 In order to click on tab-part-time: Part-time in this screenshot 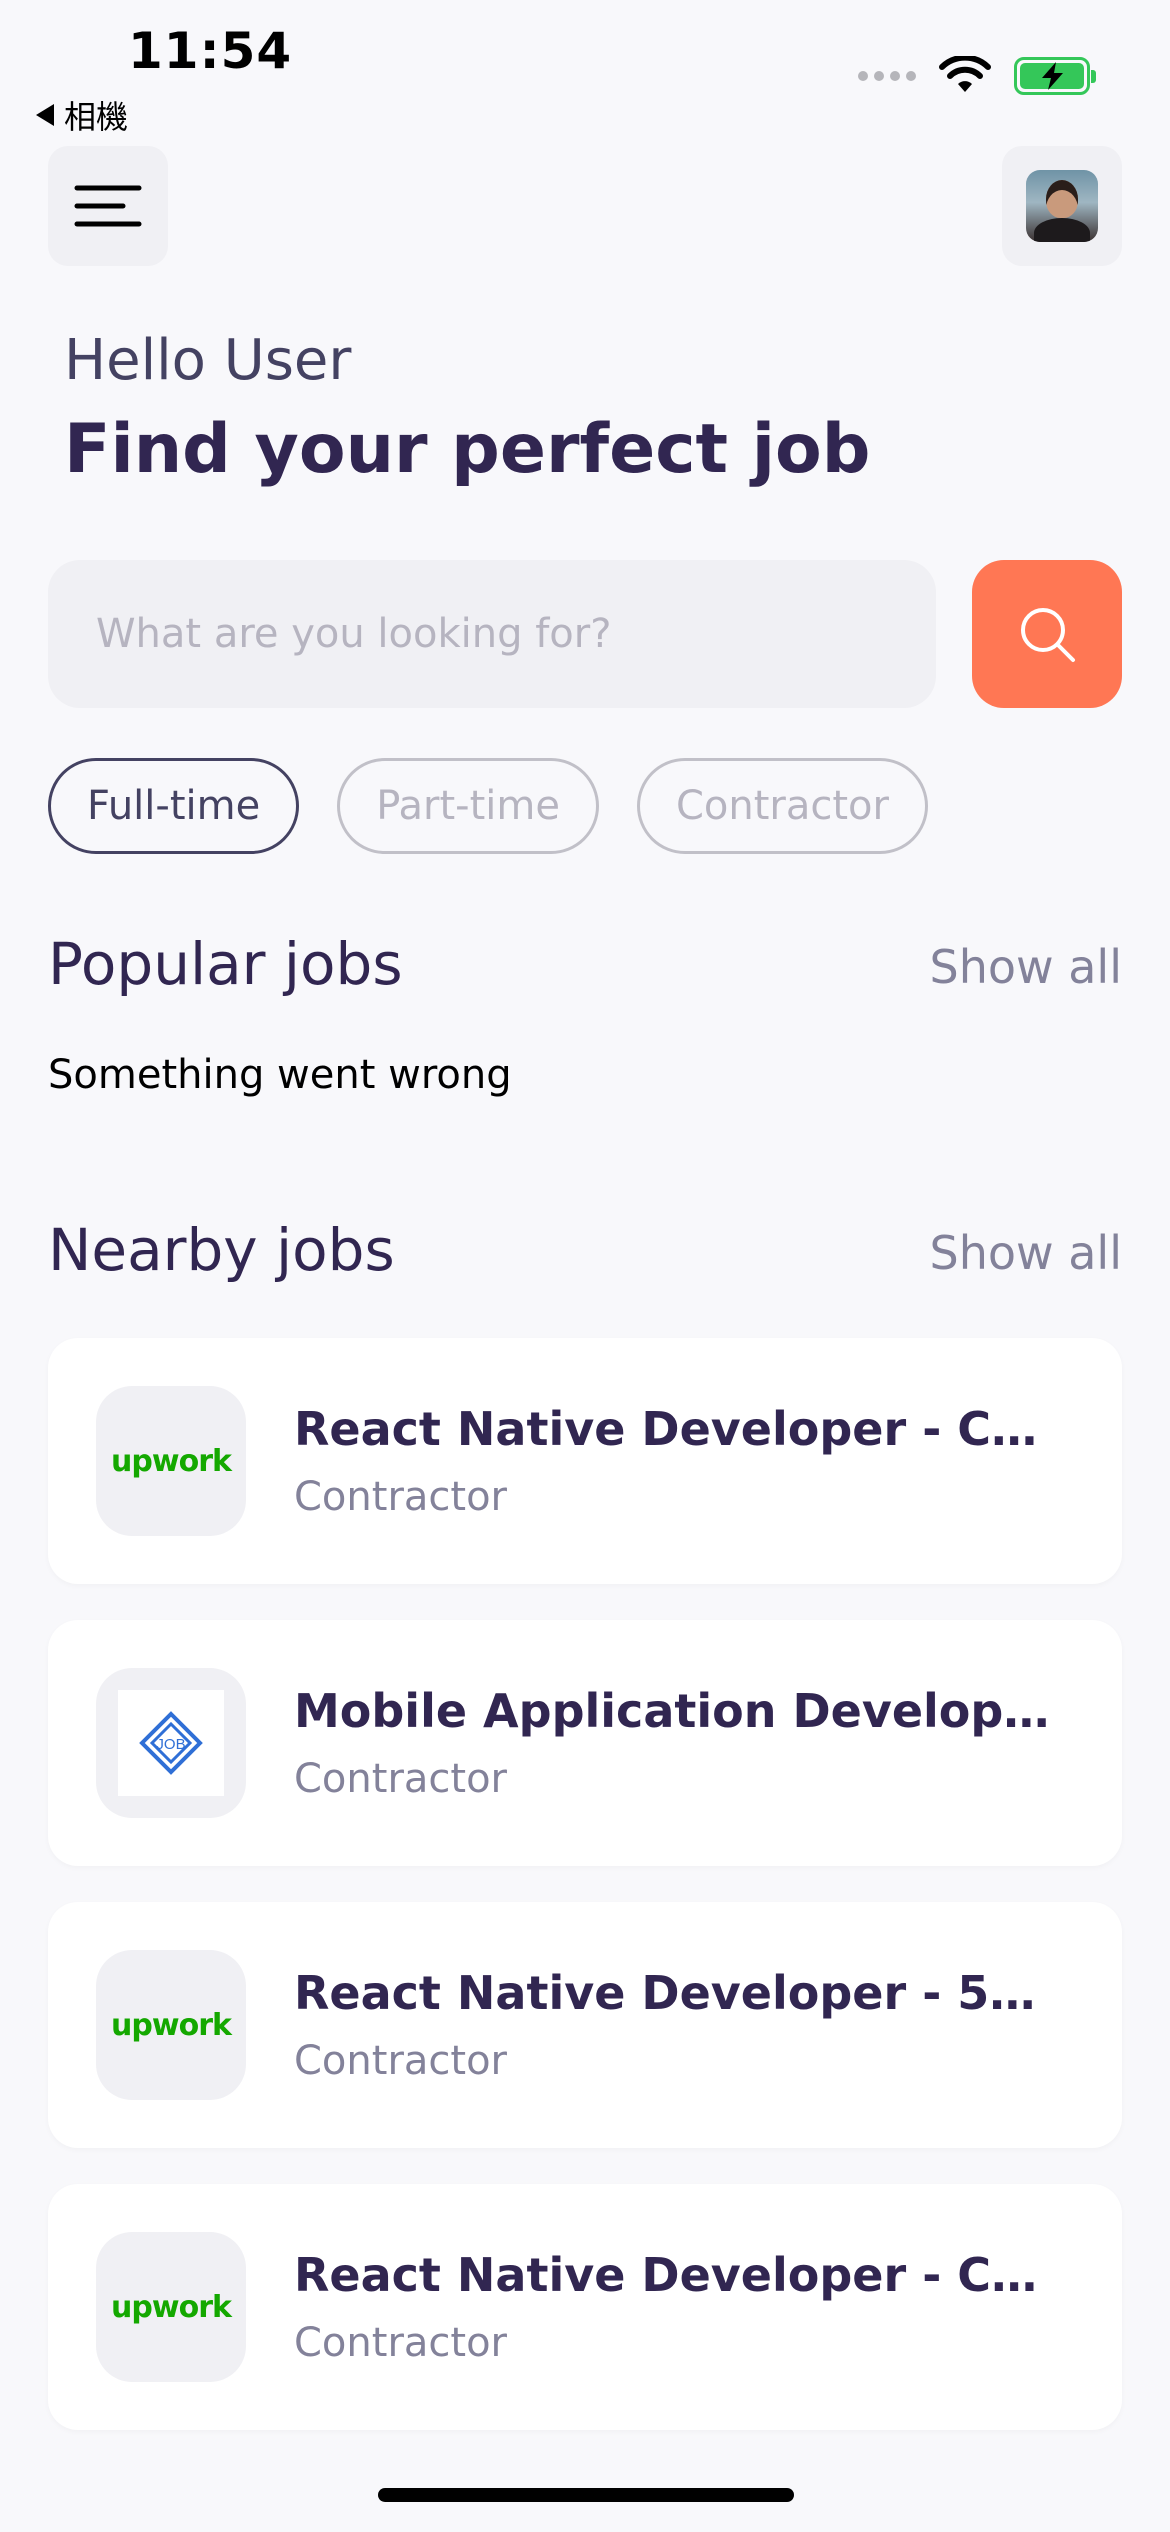, I will do `click(468, 806)`.